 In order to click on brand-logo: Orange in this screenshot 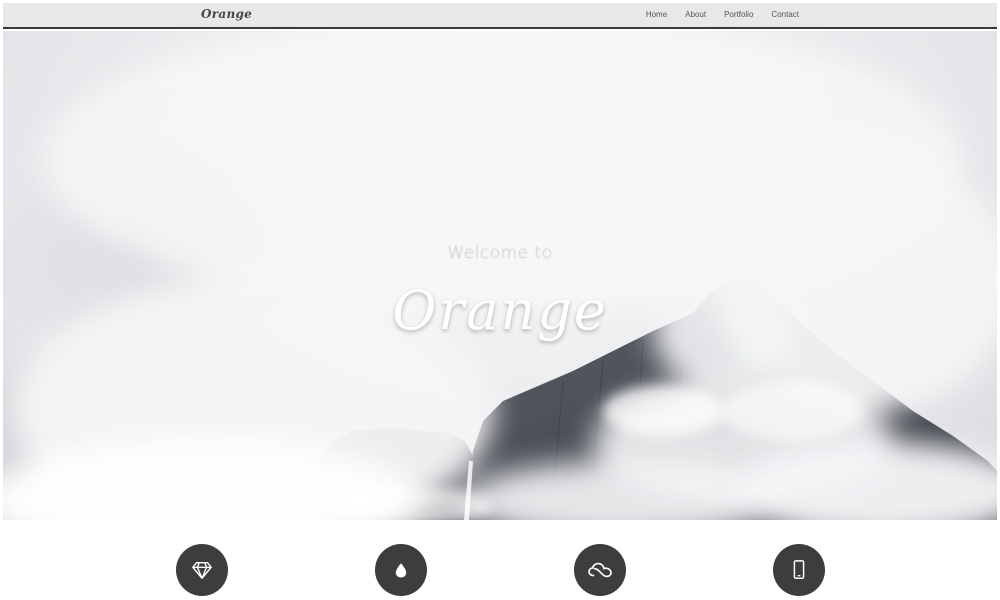, I will do `click(226, 14)`.